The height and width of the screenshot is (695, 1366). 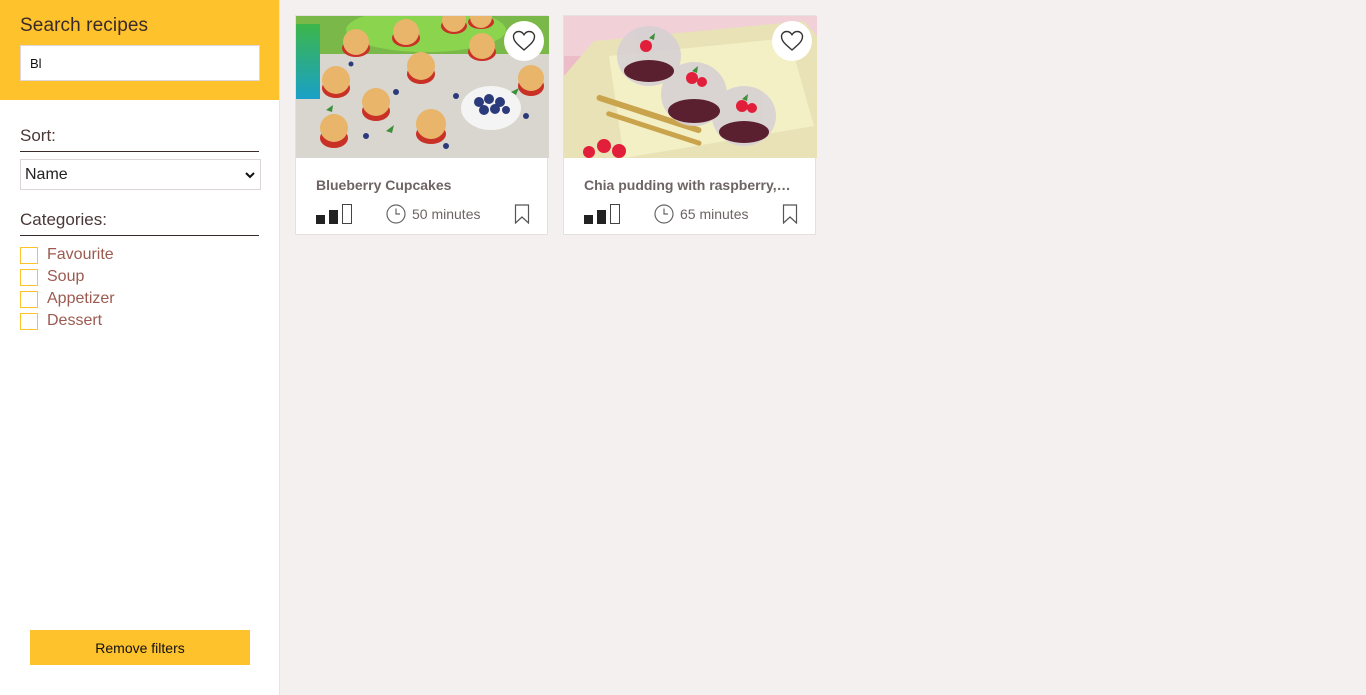 I want to click on sort-selected-value: Name, so click(x=46, y=174).